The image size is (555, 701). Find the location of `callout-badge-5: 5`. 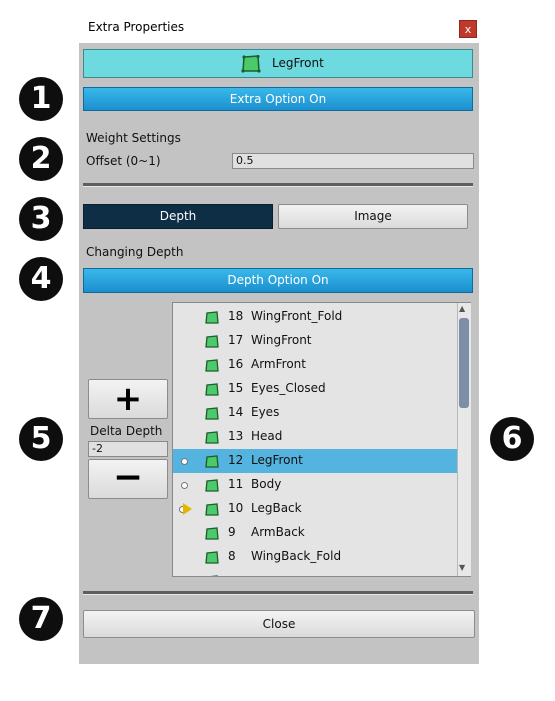

callout-badge-5: 5 is located at coordinates (41, 439).